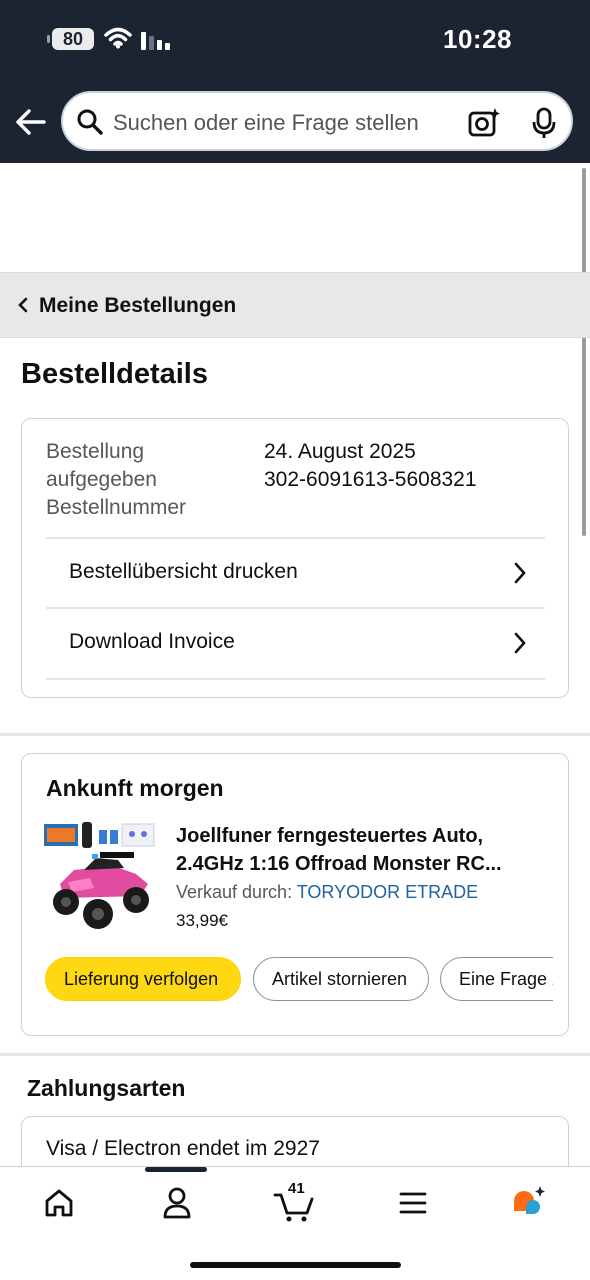 Image resolution: width=590 pixels, height=1280 pixels. Describe the element at coordinates (70, 39) in the screenshot. I see `battery-indicator: 80` at that location.